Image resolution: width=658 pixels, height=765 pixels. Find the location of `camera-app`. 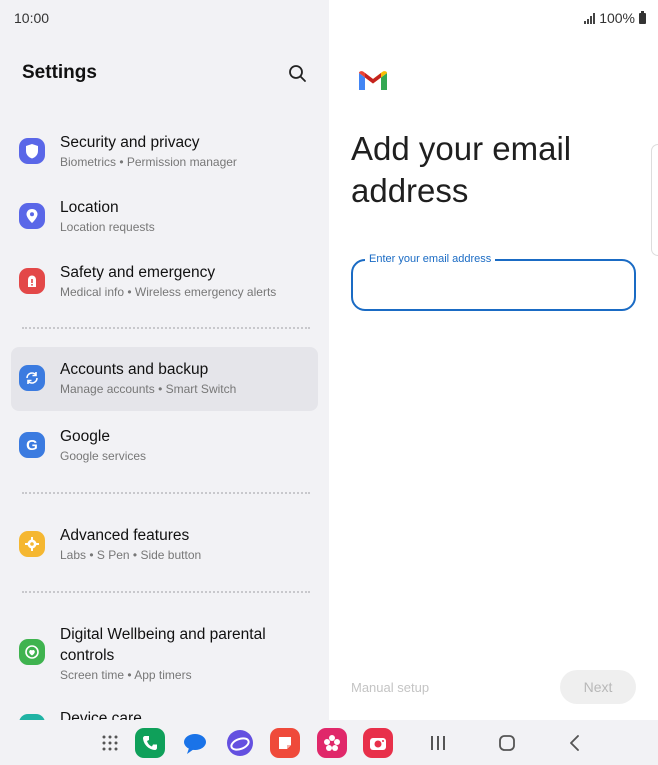

camera-app is located at coordinates (378, 743).